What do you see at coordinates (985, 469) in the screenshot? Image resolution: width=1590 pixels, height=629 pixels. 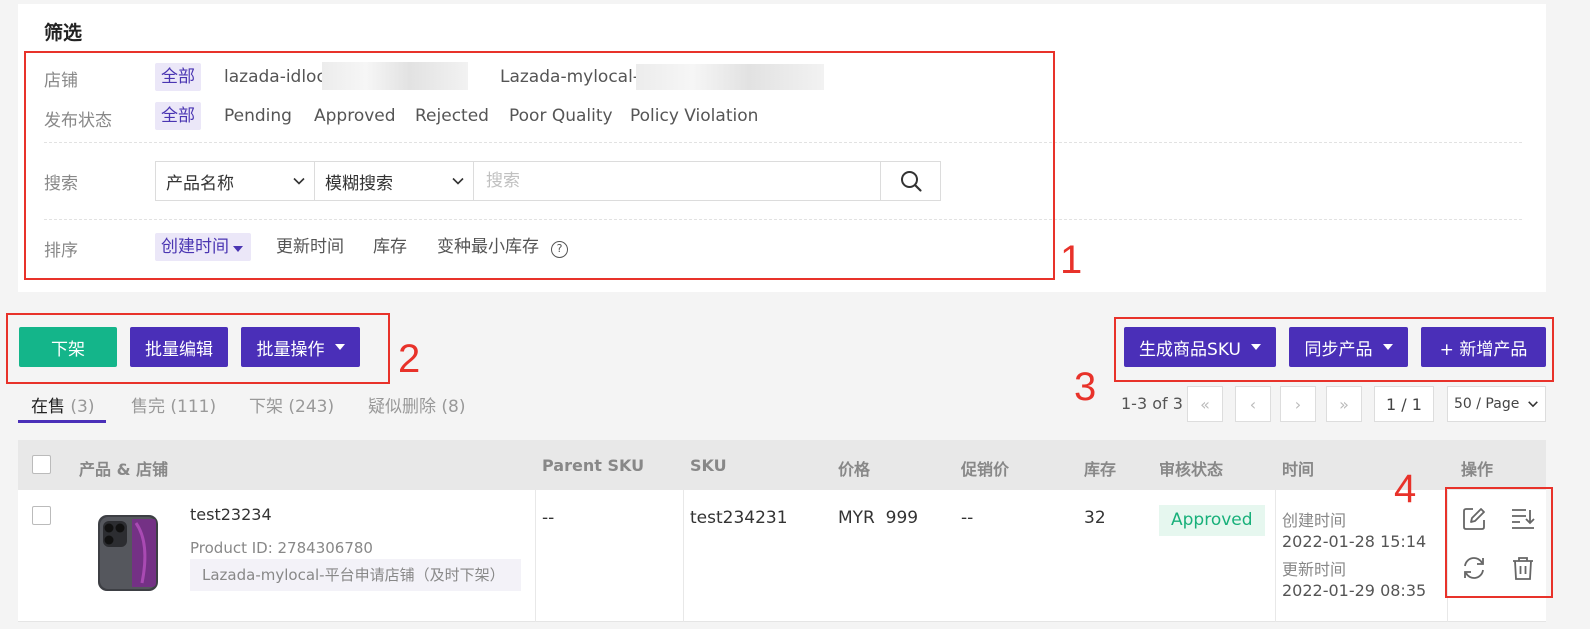 I see `header-promo-price: 促销价` at bounding box center [985, 469].